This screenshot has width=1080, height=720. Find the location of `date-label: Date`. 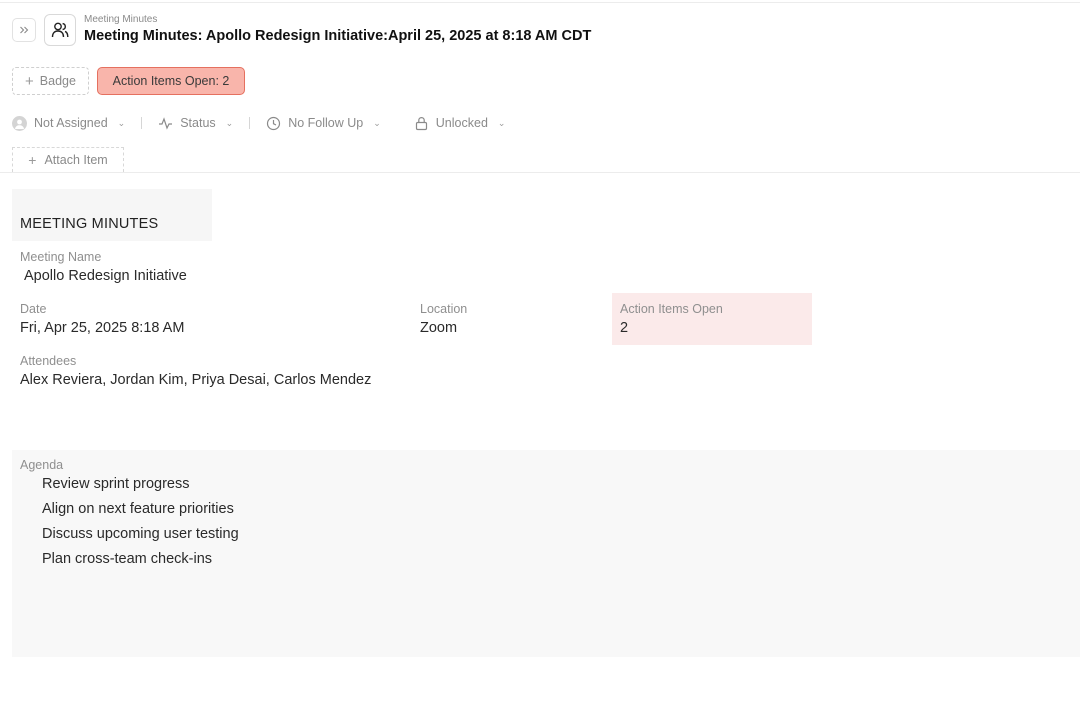

date-label: Date is located at coordinates (33, 309).